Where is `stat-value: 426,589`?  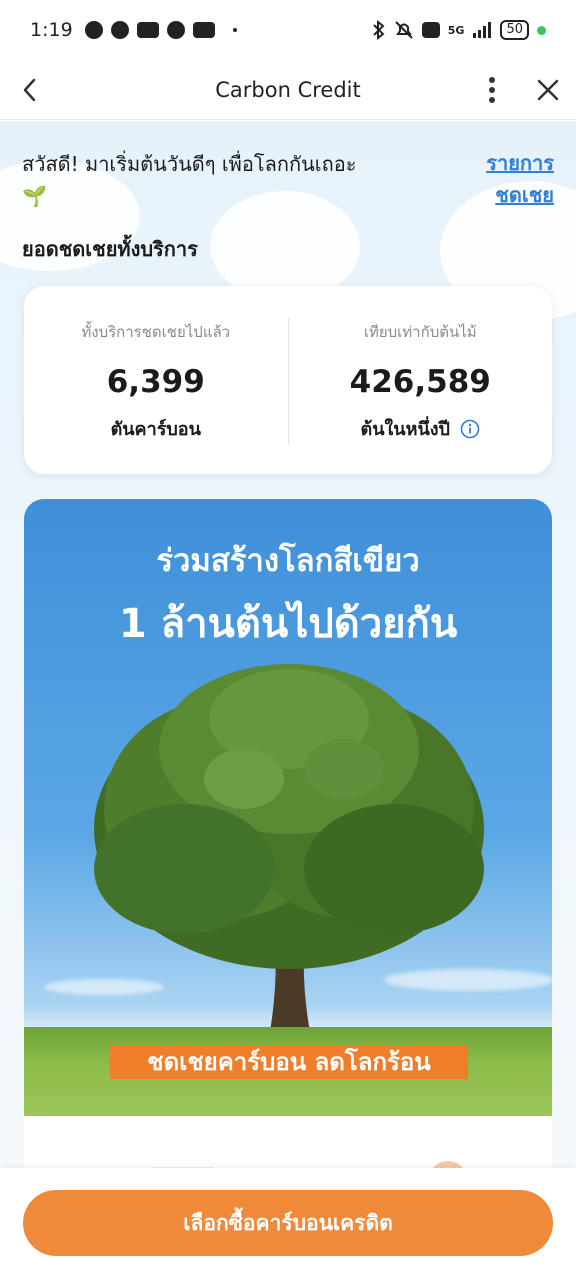 stat-value: 426,589 is located at coordinates (420, 382).